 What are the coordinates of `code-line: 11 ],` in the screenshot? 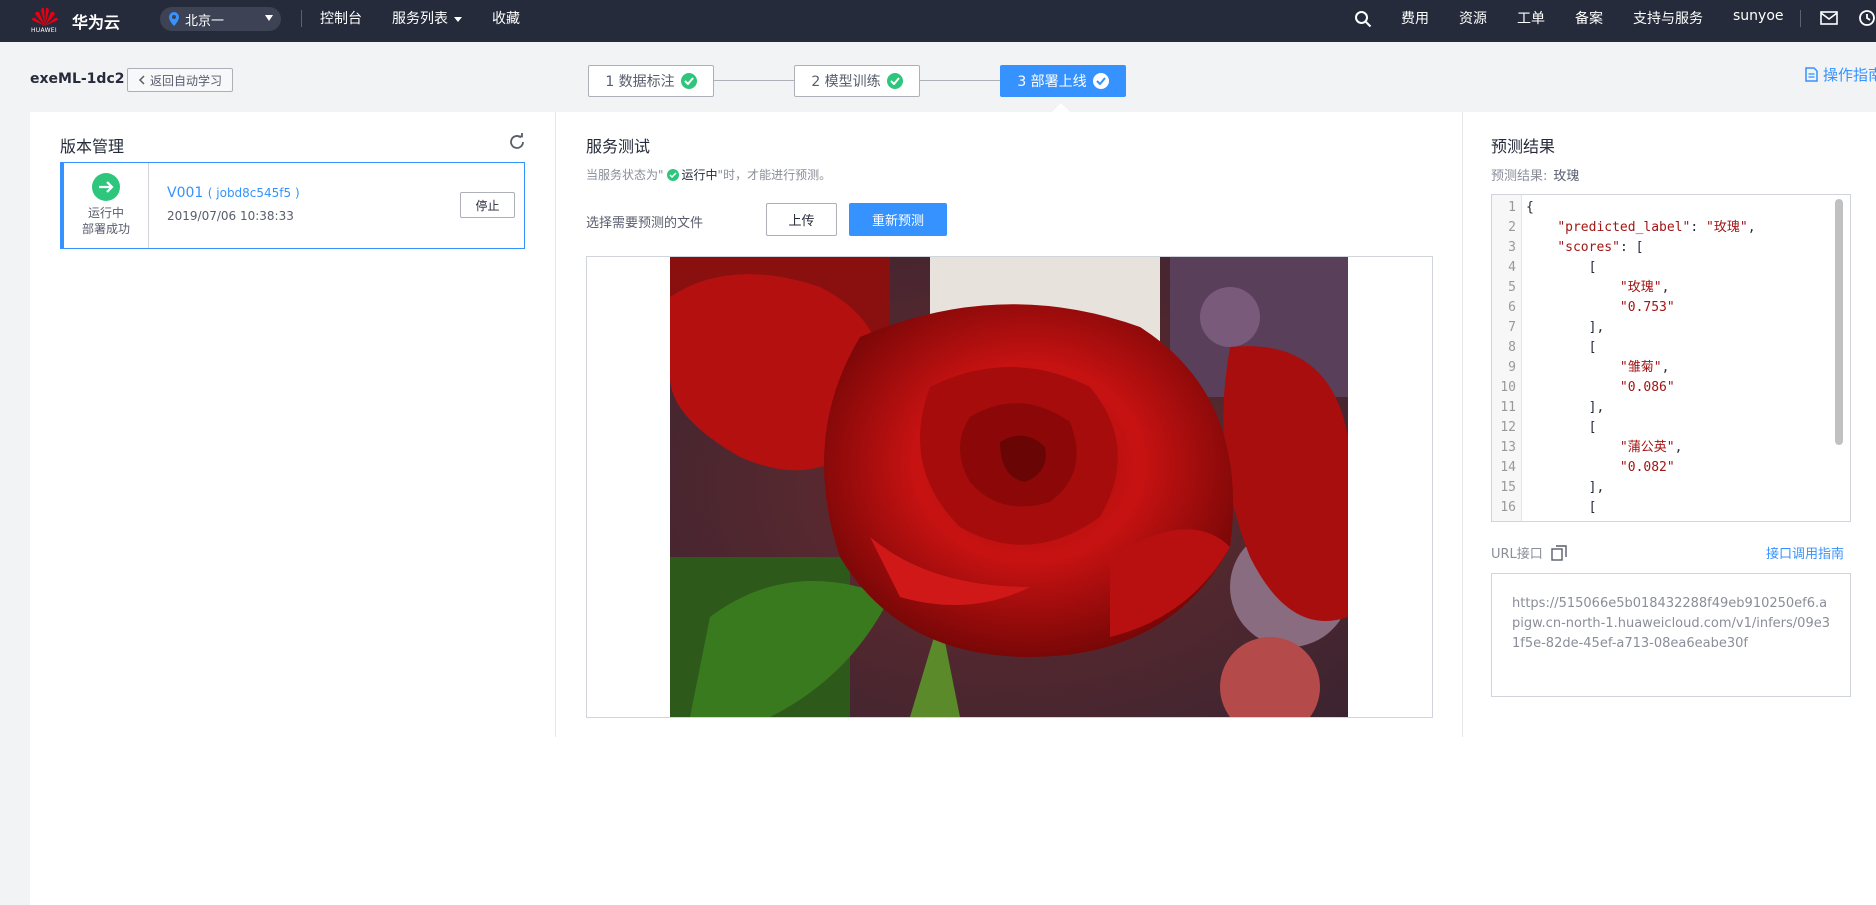 It's located at (1548, 408).